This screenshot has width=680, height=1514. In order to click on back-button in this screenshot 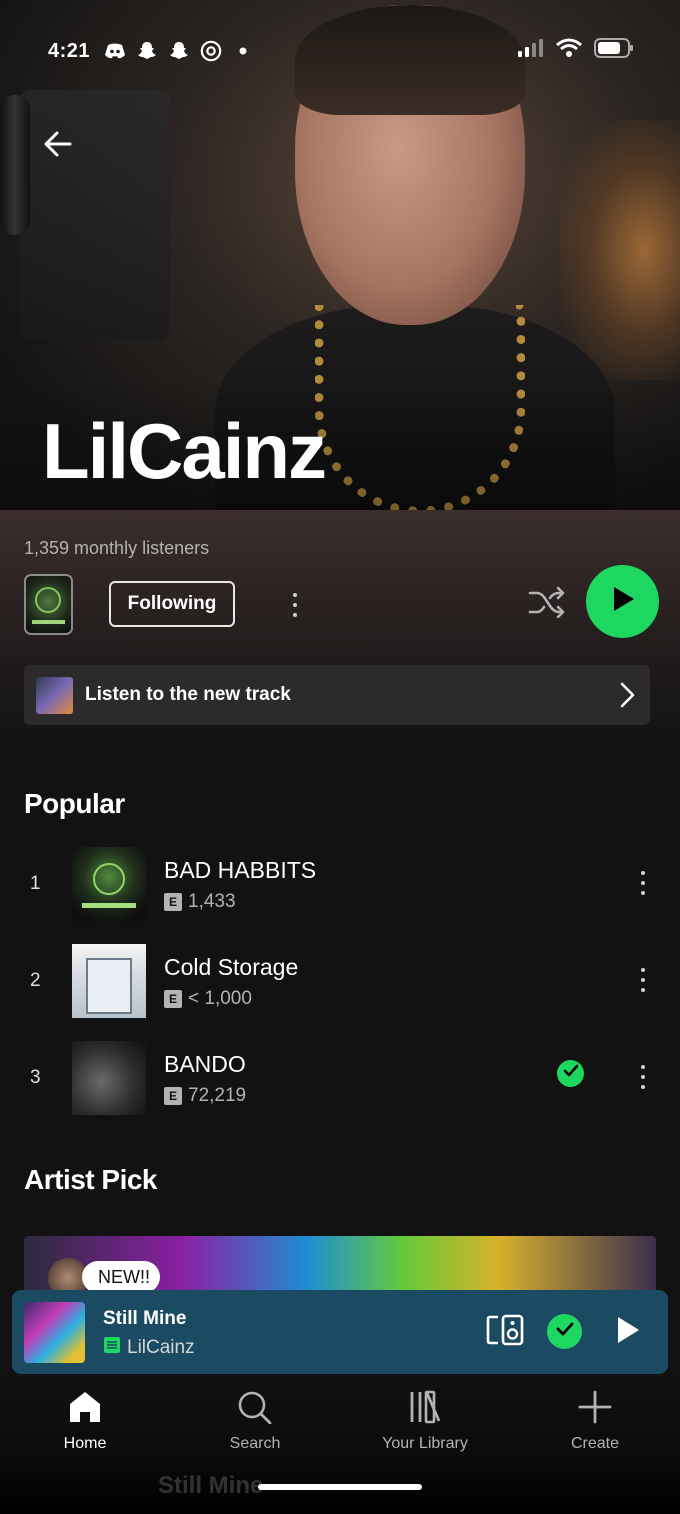, I will do `click(58, 146)`.